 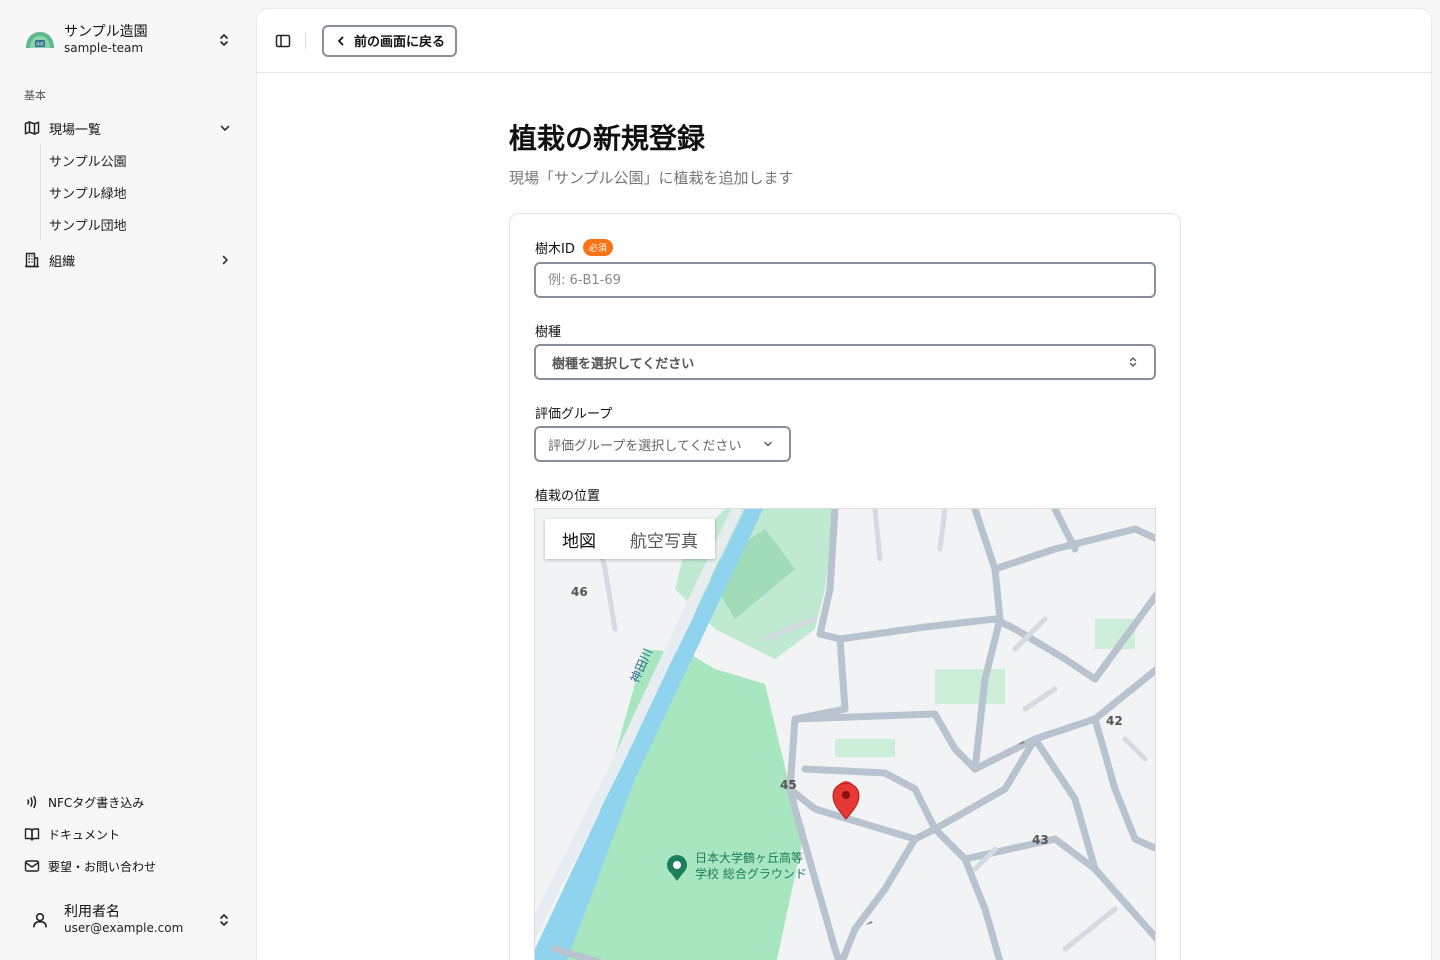 I want to click on sidebar-link-docs-label: ドキュメント, so click(x=84, y=834).